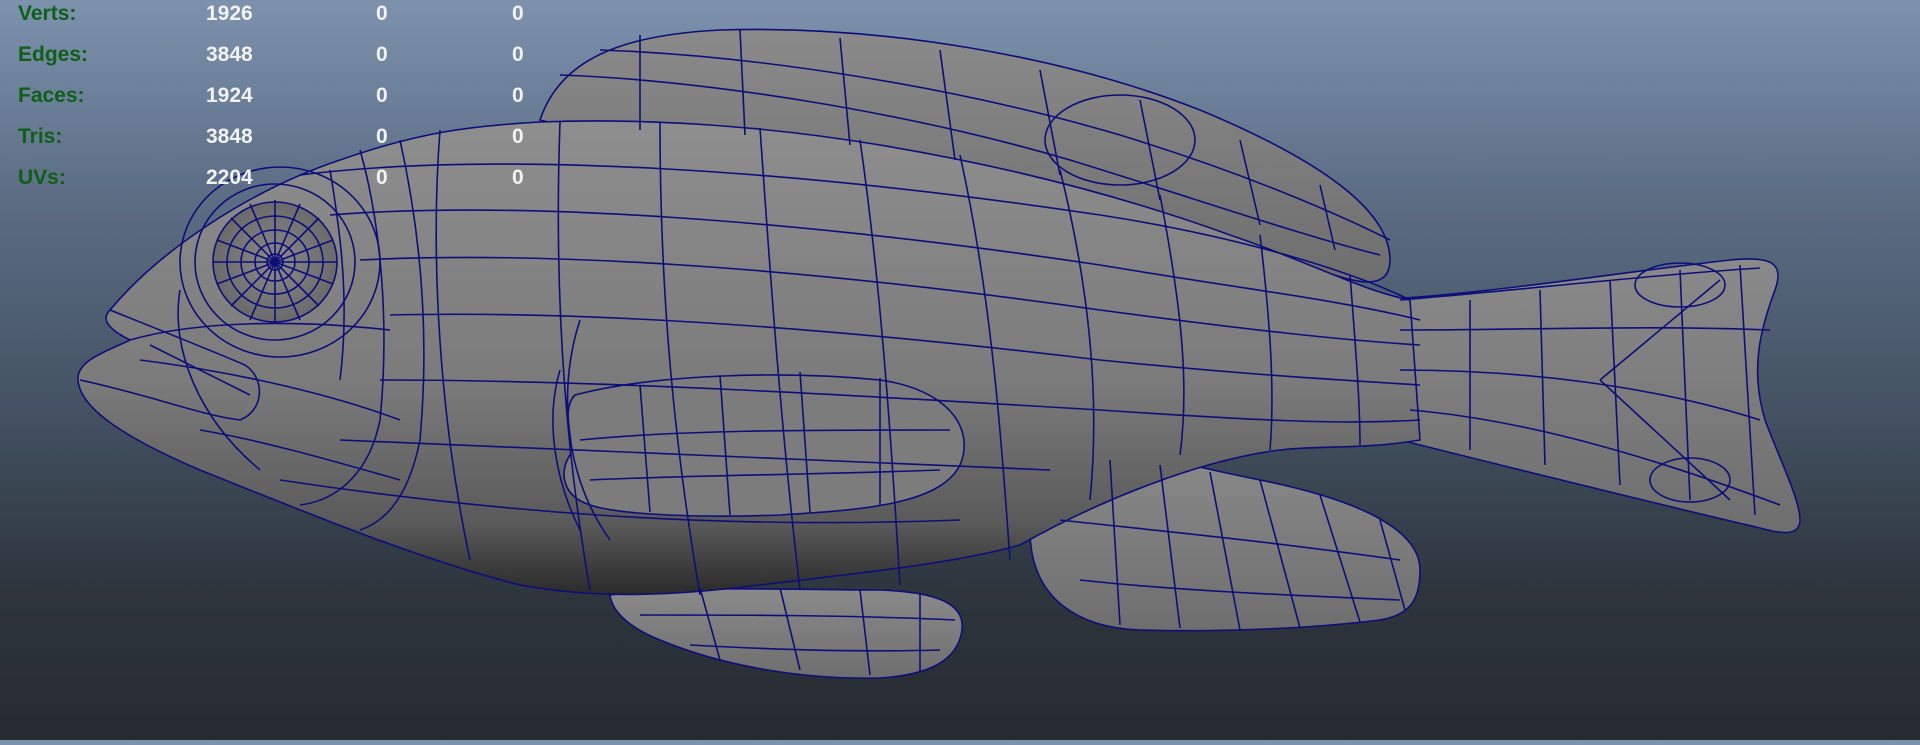  What do you see at coordinates (47, 13) in the screenshot?
I see `hud-label: Verts:` at bounding box center [47, 13].